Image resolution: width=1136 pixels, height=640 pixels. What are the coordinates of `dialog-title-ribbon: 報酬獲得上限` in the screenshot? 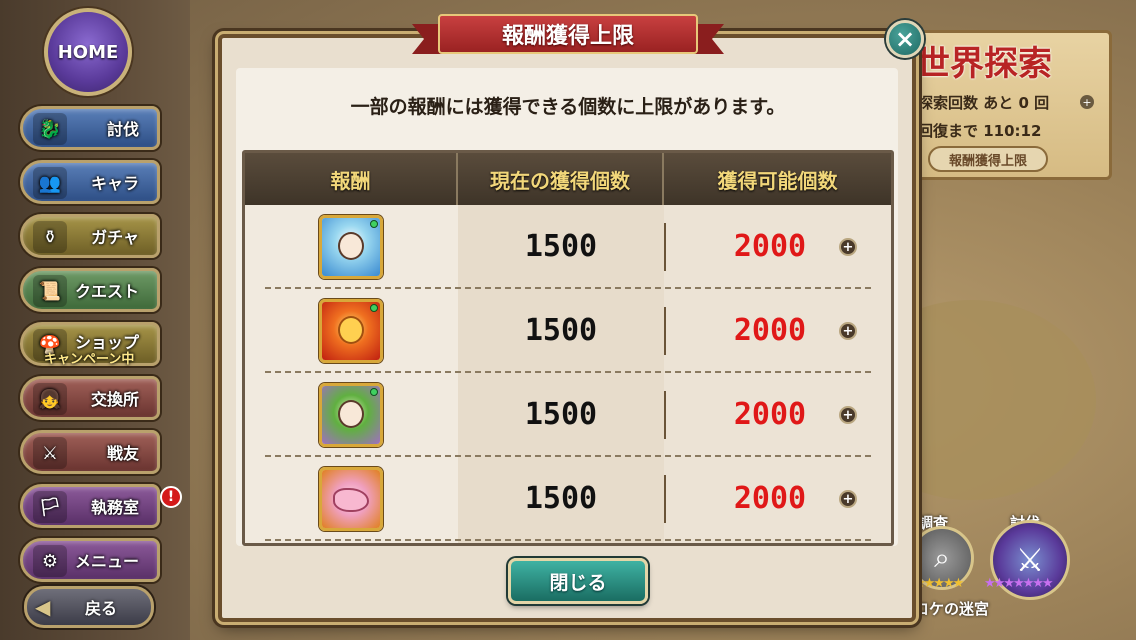 It's located at (568, 36).